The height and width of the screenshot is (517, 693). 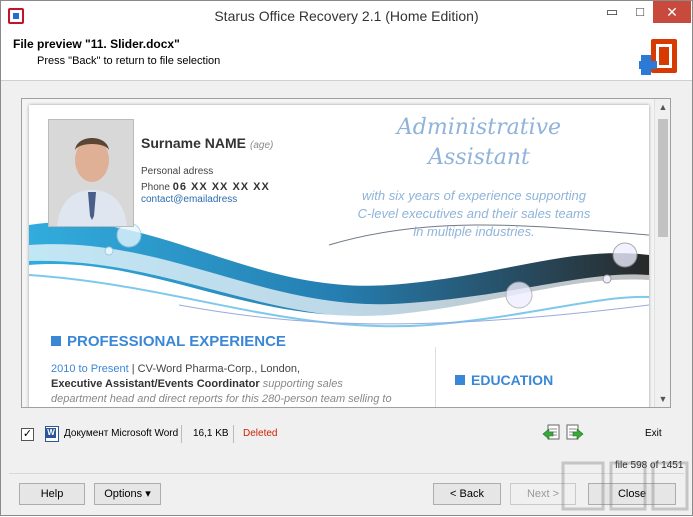 What do you see at coordinates (543, 494) in the screenshot?
I see `next-button: Next >` at bounding box center [543, 494].